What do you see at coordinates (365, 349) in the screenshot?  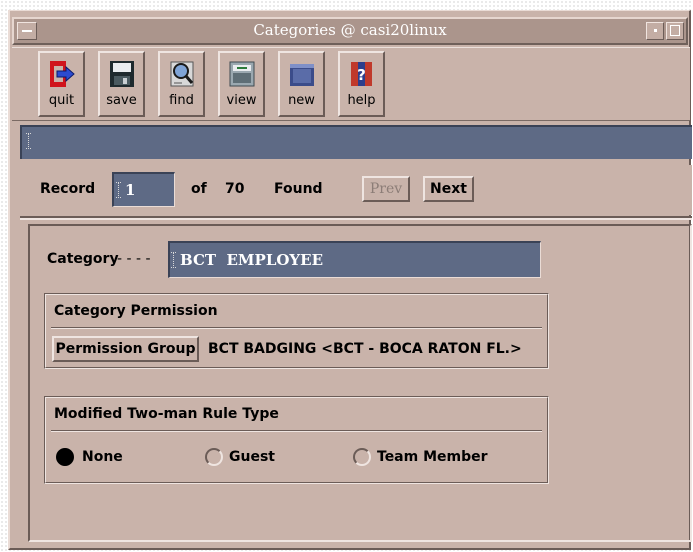 I see `permission-group-value: BCT BADGING <BCT - BOCA RATON FL.>` at bounding box center [365, 349].